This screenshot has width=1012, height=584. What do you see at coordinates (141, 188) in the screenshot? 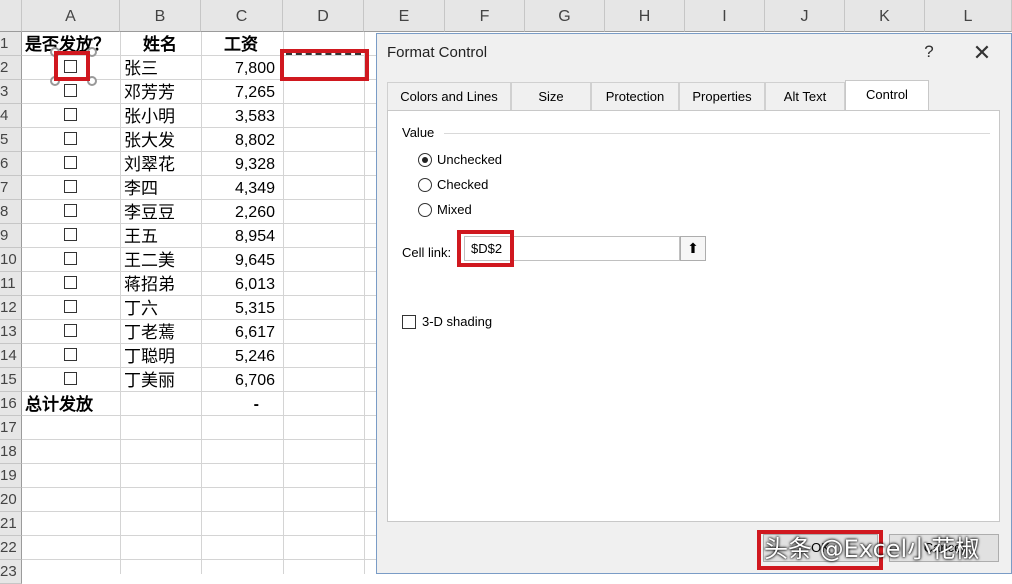
I see `employee-name: 李四` at bounding box center [141, 188].